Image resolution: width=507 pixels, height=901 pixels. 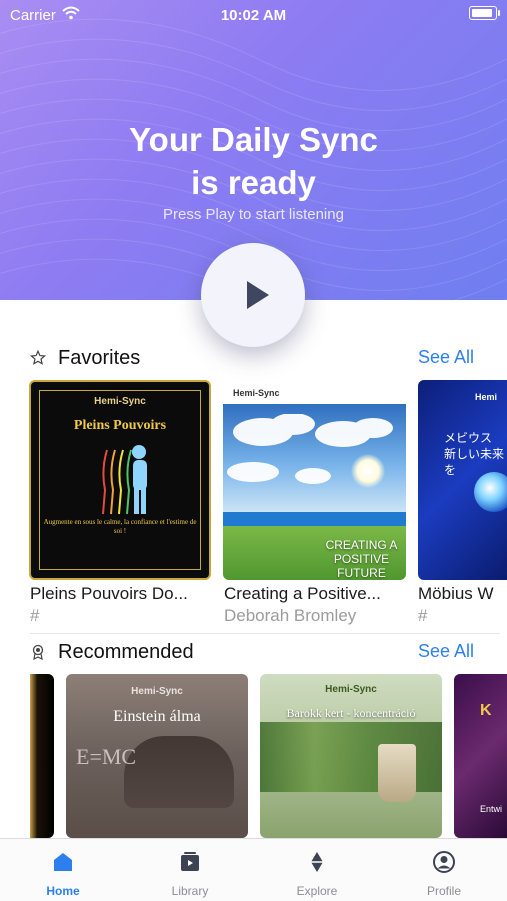 What do you see at coordinates (63, 862) in the screenshot?
I see `home-icon` at bounding box center [63, 862].